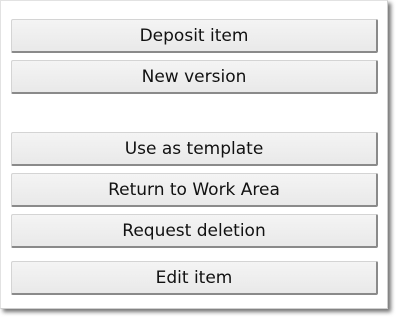 The width and height of the screenshot is (396, 317). What do you see at coordinates (194, 149) in the screenshot?
I see `use-as-template-button: Use as template` at bounding box center [194, 149].